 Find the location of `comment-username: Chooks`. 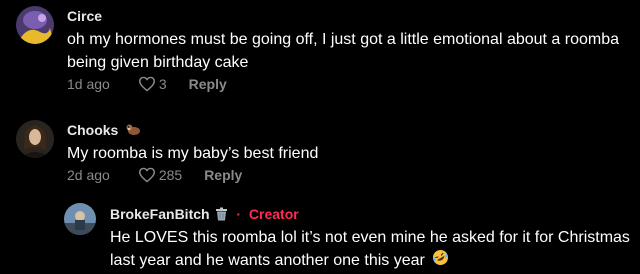

comment-username: Chooks is located at coordinates (104, 130).